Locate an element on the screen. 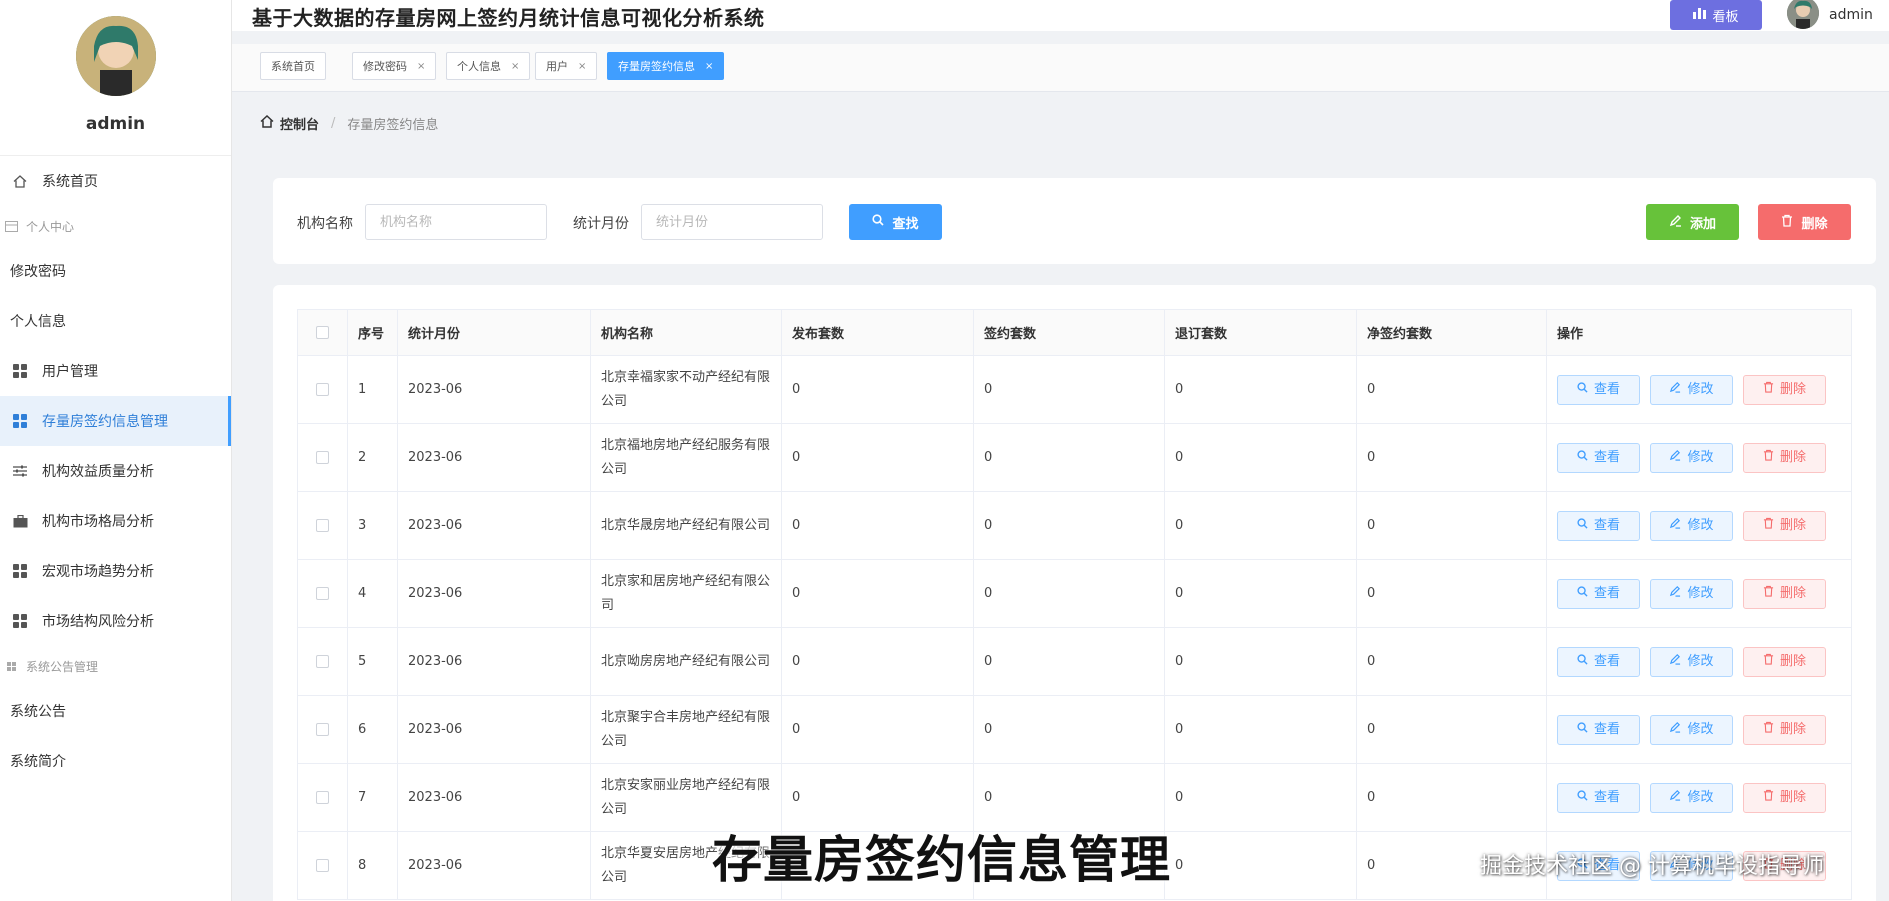 This screenshot has height=901, width=1889. sidebar-item: 修改密码 is located at coordinates (115, 271).